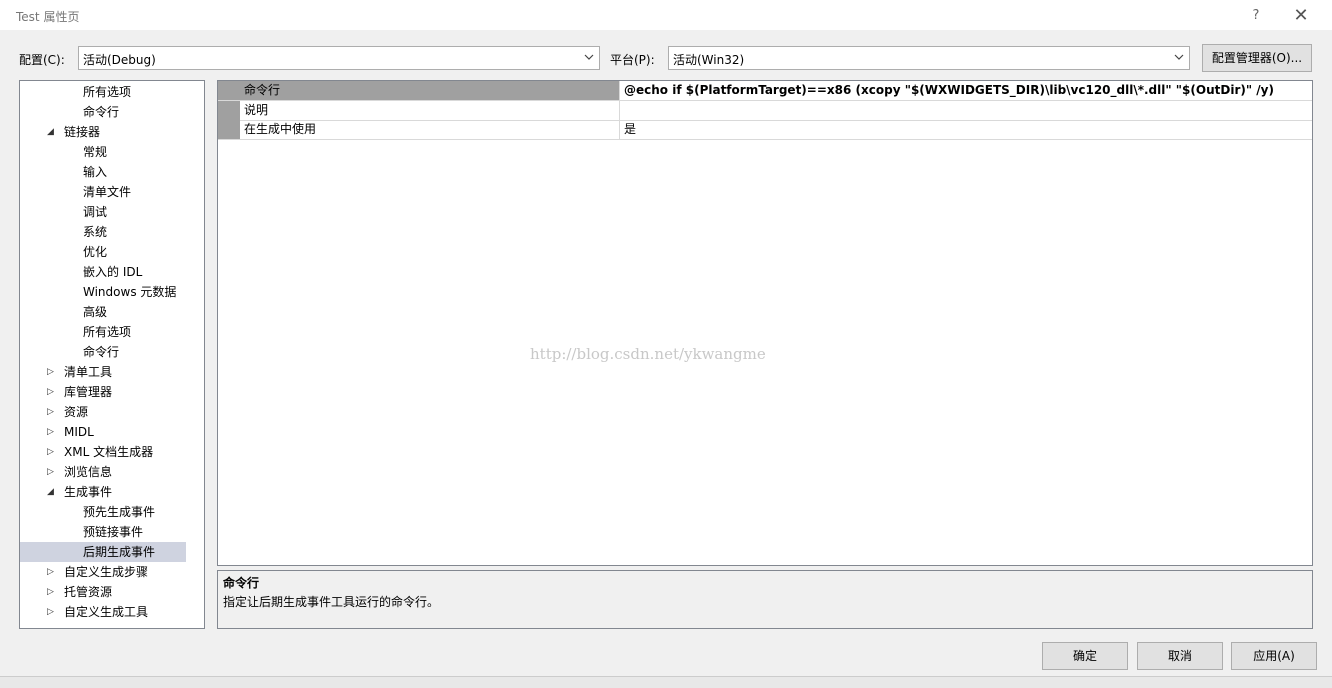 This screenshot has height=688, width=1332. Describe the element at coordinates (1256, 16) in the screenshot. I see `help-button: ?` at that location.